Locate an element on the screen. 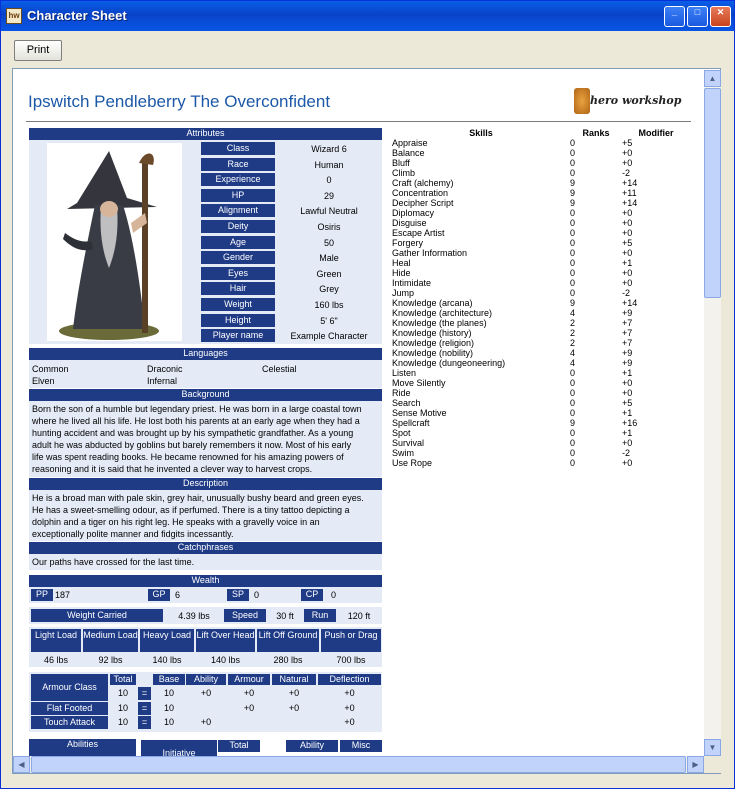 The height and width of the screenshot is (789, 735). attribute-value: 29 is located at coordinates (328, 195).